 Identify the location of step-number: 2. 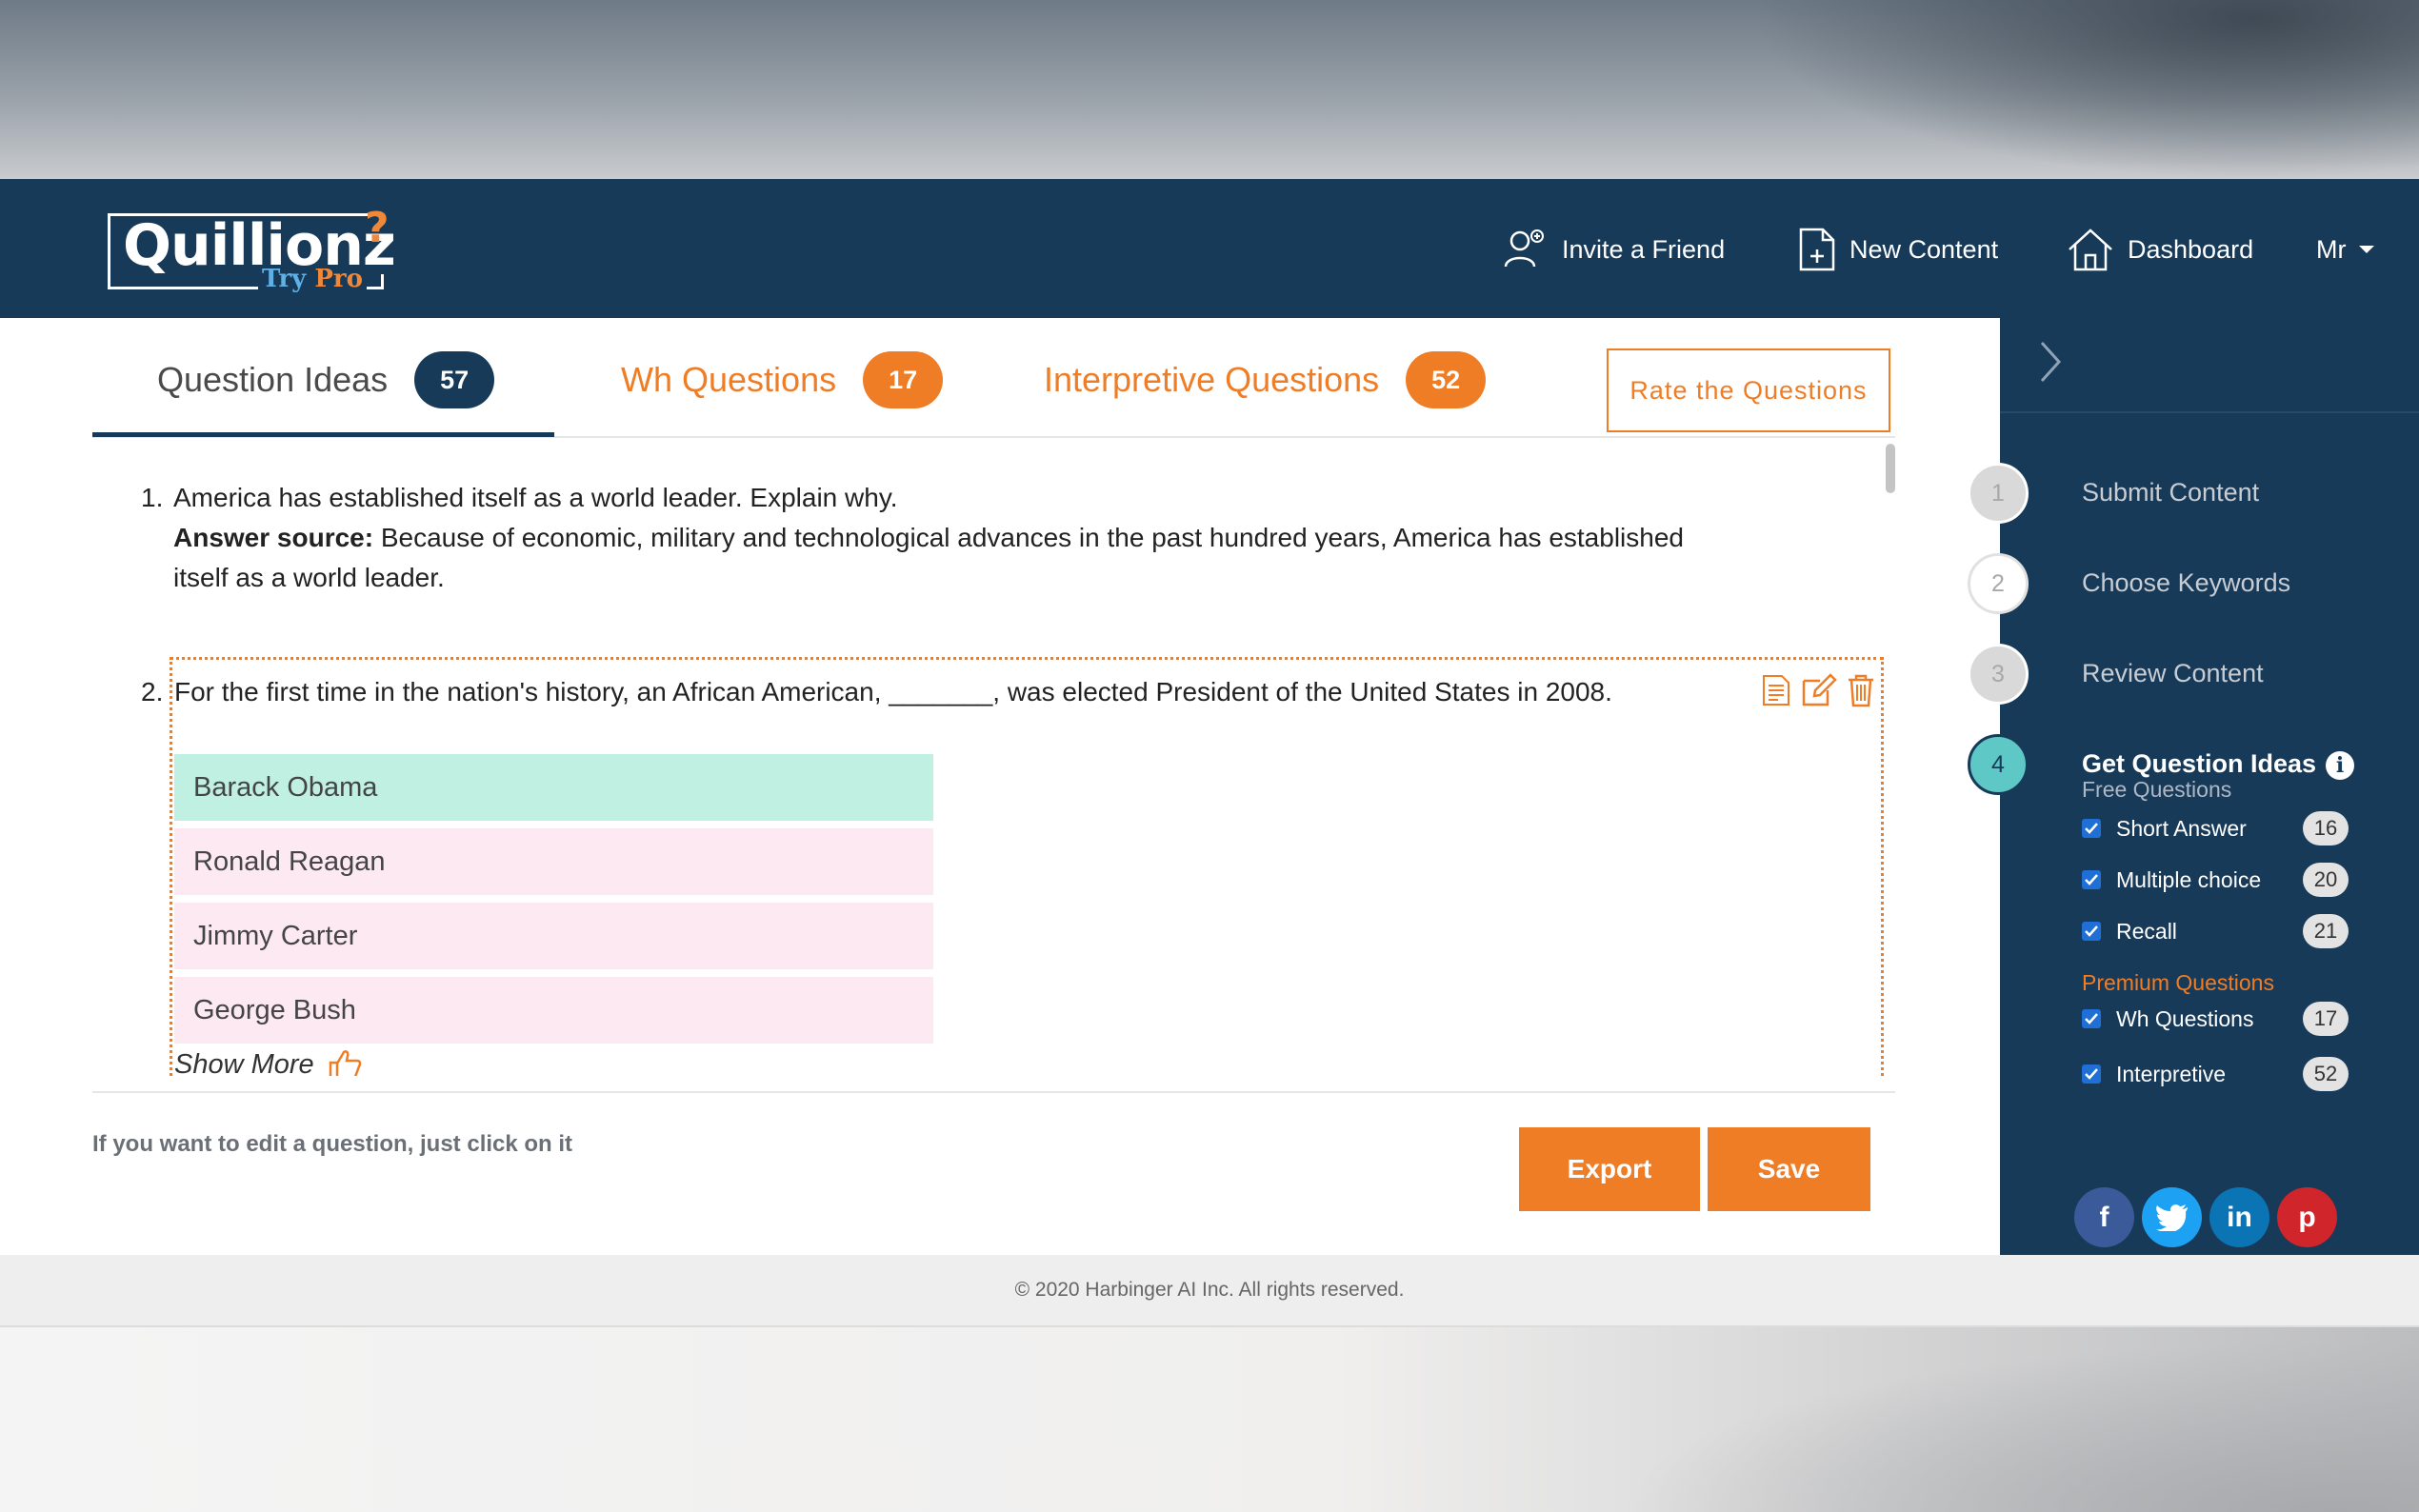
(1999, 583).